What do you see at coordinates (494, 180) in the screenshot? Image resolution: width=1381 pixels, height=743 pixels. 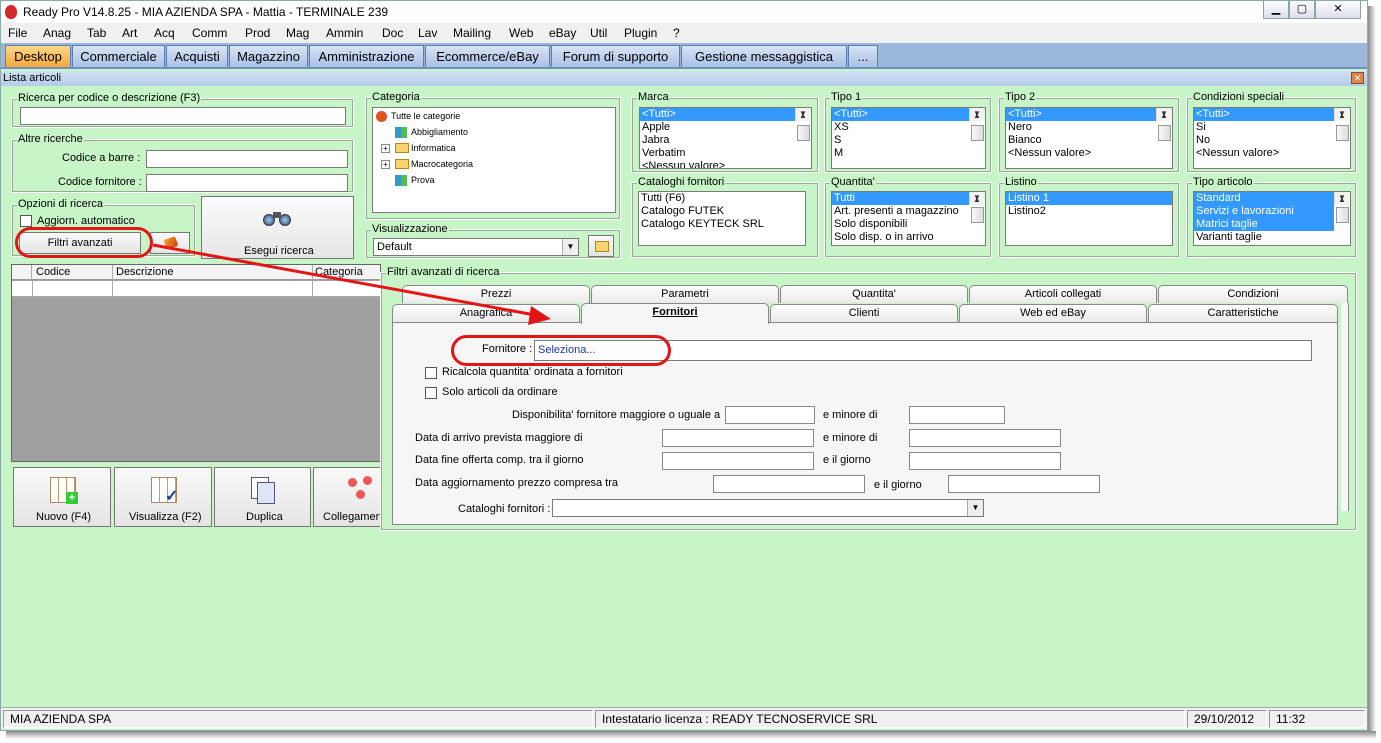 I see `tree-item-prova: Prova` at bounding box center [494, 180].